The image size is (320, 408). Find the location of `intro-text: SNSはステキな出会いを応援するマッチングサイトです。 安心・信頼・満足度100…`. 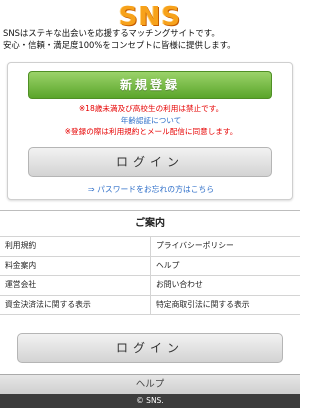

intro-text: SNSはステキな出会いを応援するマッチングサイトです。 安心・信頼・満足度100… is located at coordinates (150, 39).